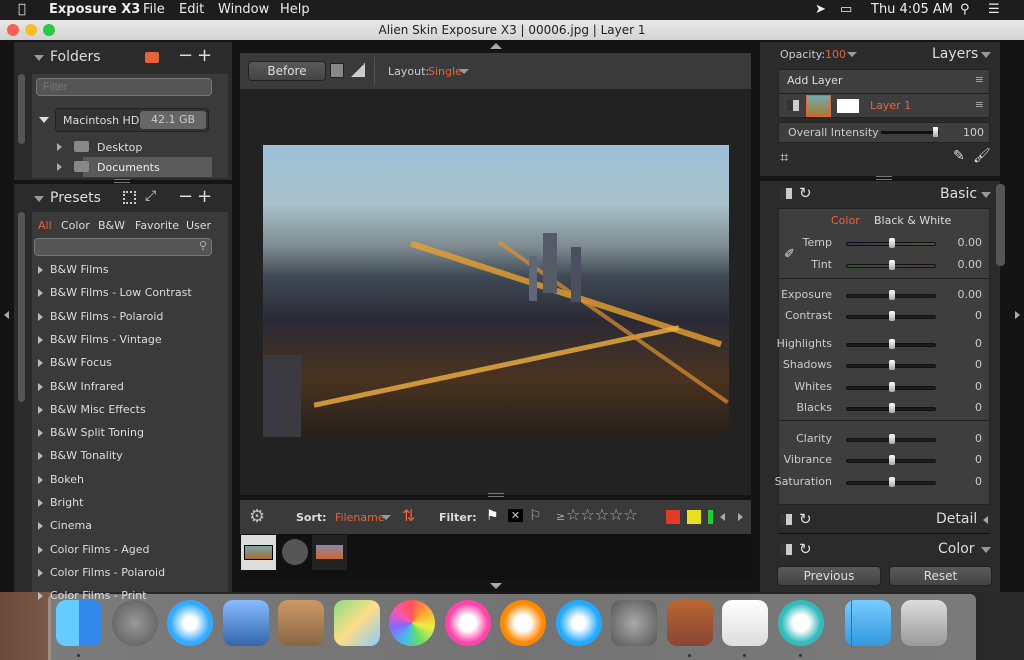 The width and height of the screenshot is (1024, 660). I want to click on crop-icon: ⌗, so click(784, 157).